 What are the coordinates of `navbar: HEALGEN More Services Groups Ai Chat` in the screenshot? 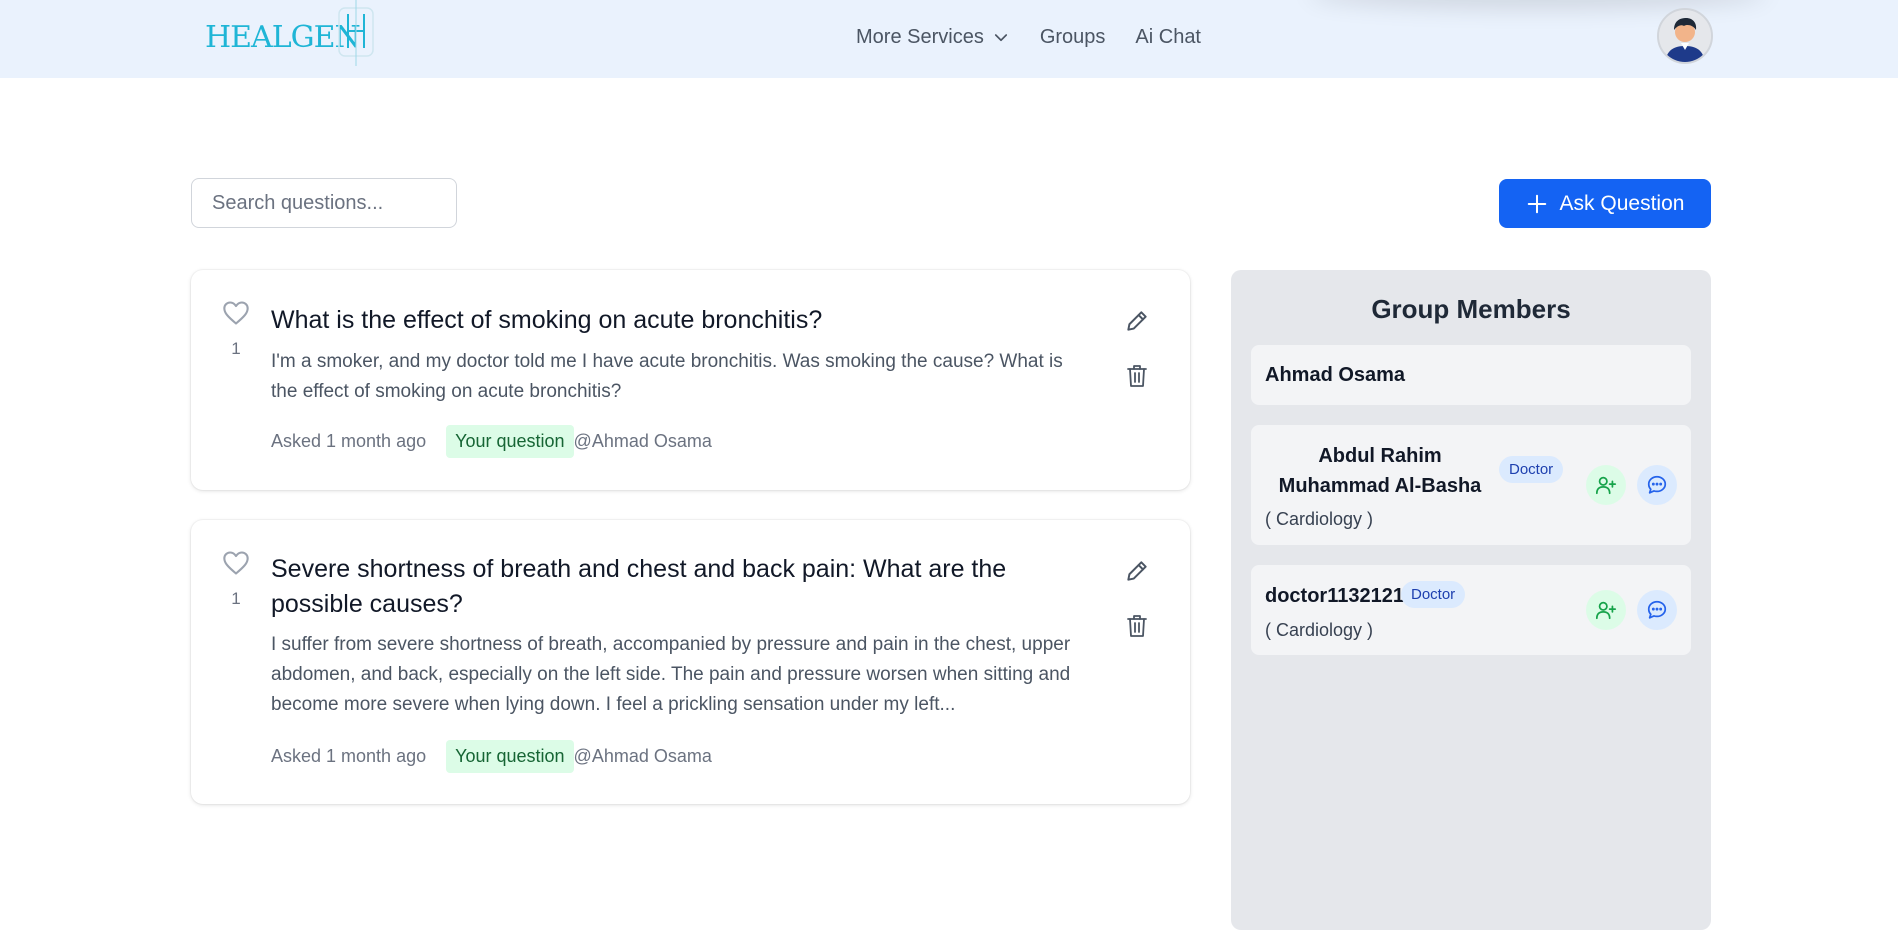 It's located at (949, 39).